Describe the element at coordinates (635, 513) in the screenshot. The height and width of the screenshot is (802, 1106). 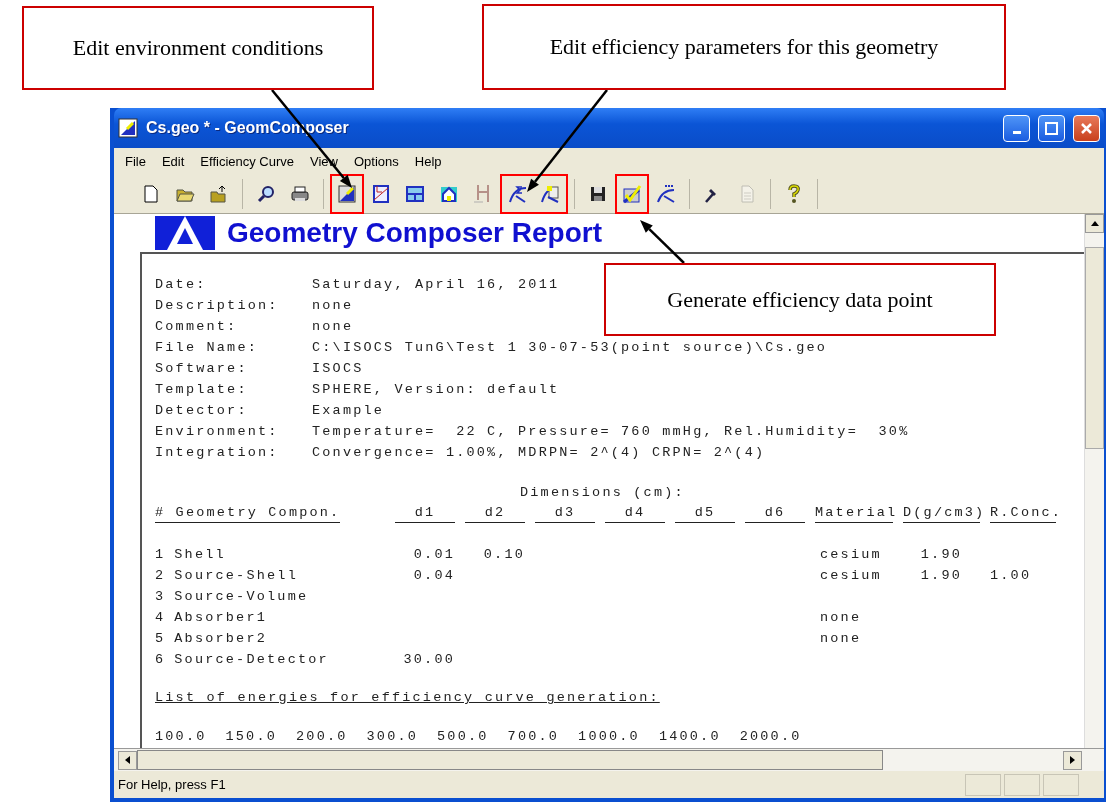
I see `column-header: d4` at that location.